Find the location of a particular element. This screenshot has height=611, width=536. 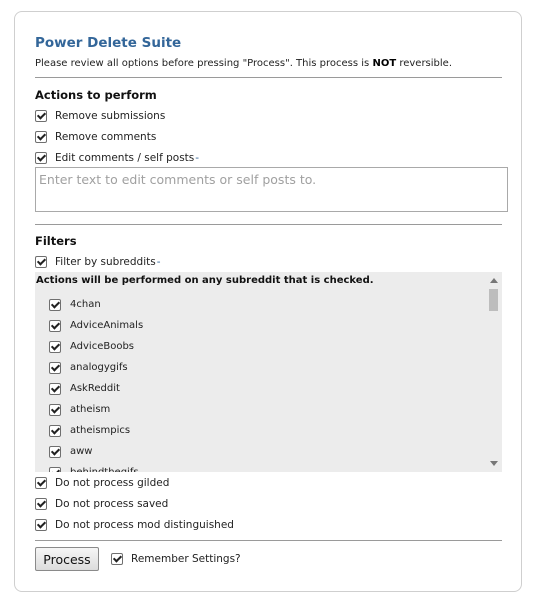

do-not-process-mod-checkbox is located at coordinates (41, 525).